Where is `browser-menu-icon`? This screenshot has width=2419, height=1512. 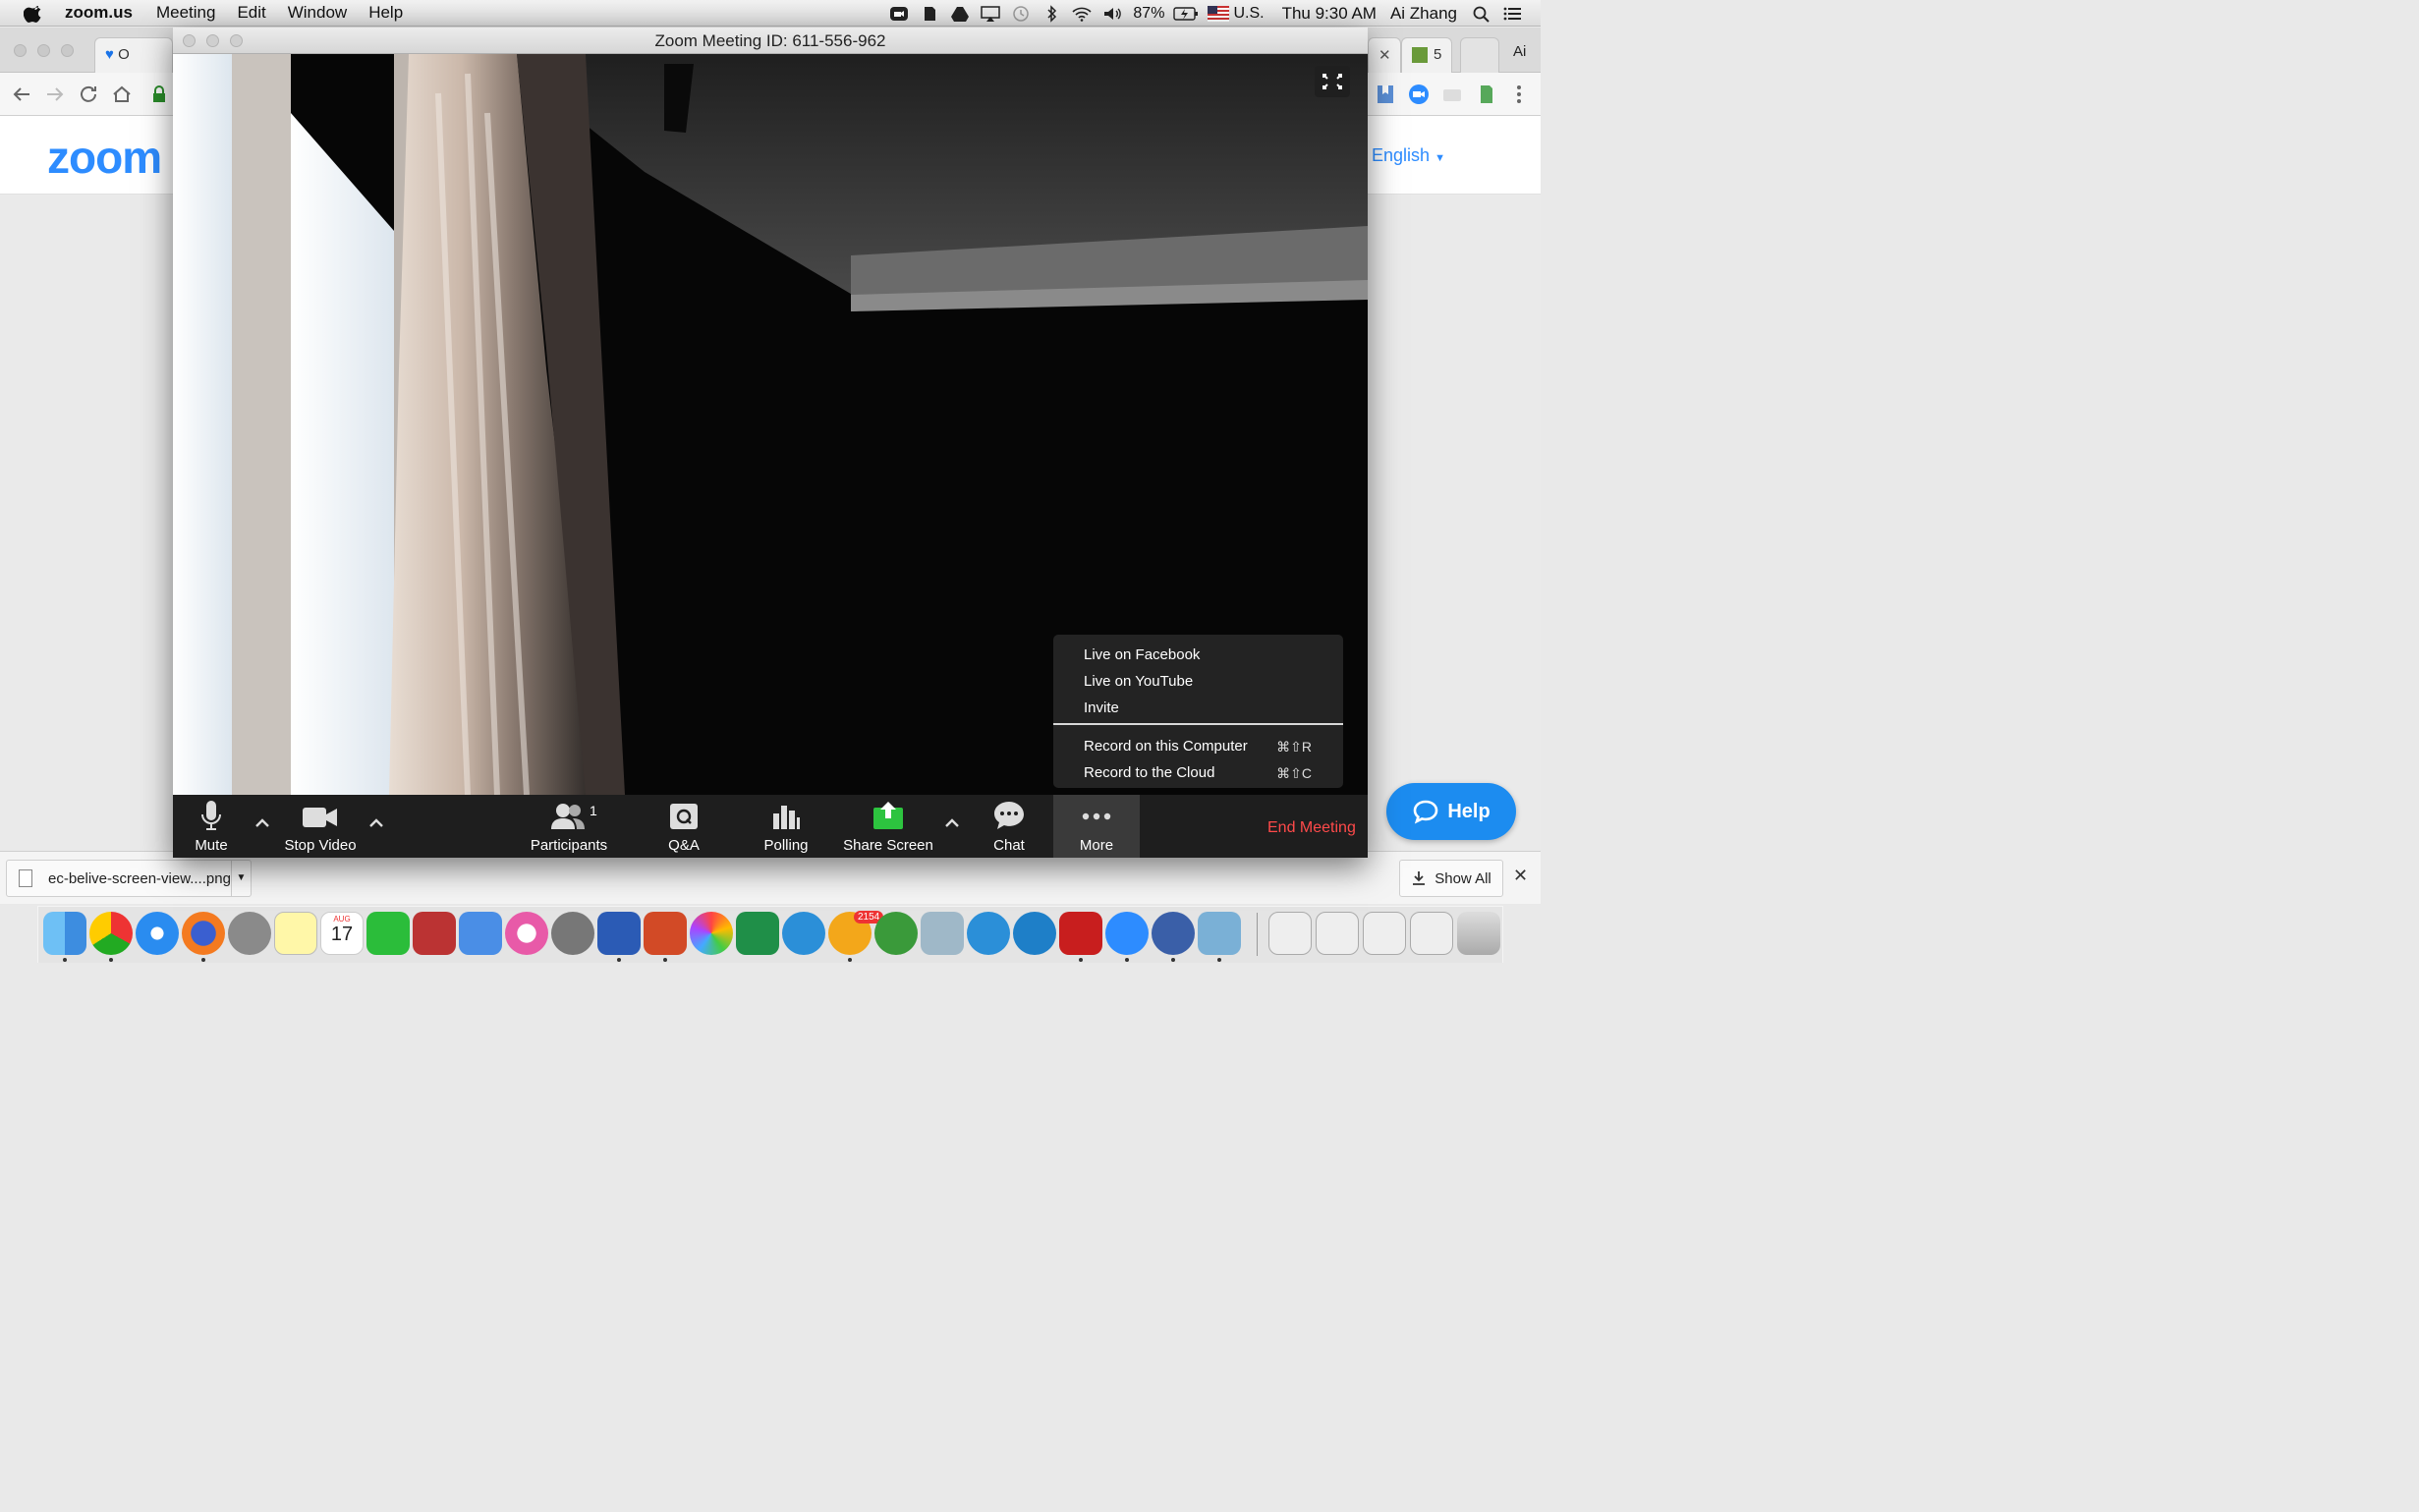 browser-menu-icon is located at coordinates (1519, 94).